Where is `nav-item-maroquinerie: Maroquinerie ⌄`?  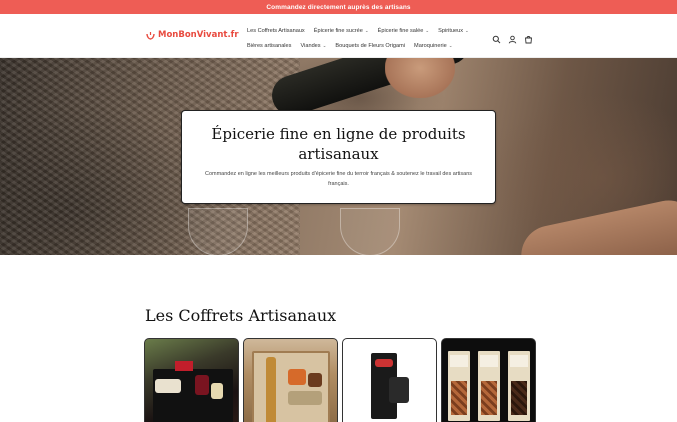 nav-item-maroquinerie: Maroquinerie ⌄ is located at coordinates (433, 46).